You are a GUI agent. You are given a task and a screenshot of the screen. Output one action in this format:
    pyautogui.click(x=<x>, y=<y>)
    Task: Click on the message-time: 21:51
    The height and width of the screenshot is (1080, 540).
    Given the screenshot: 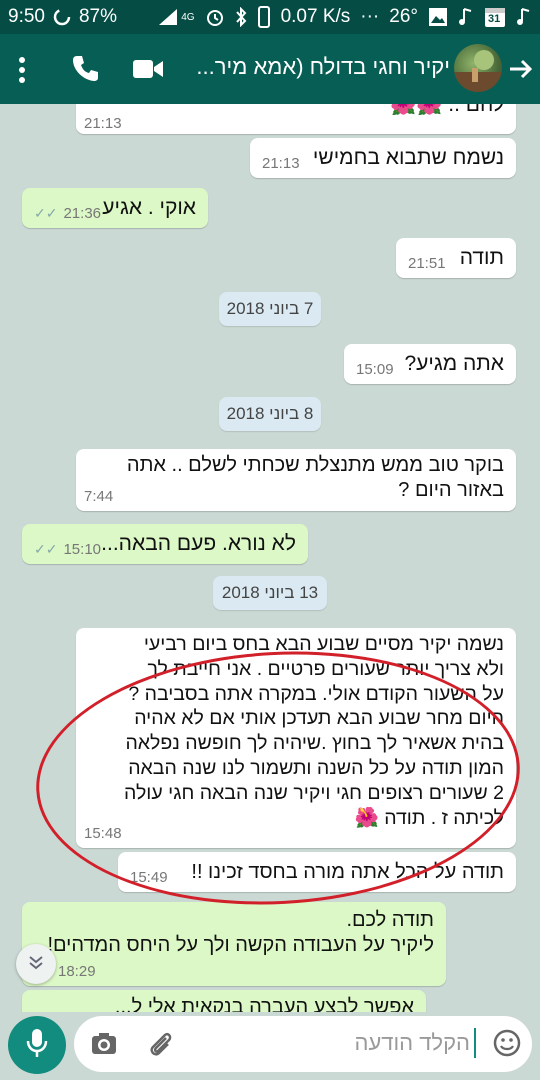 What is the action you would take?
    pyautogui.click(x=427, y=263)
    